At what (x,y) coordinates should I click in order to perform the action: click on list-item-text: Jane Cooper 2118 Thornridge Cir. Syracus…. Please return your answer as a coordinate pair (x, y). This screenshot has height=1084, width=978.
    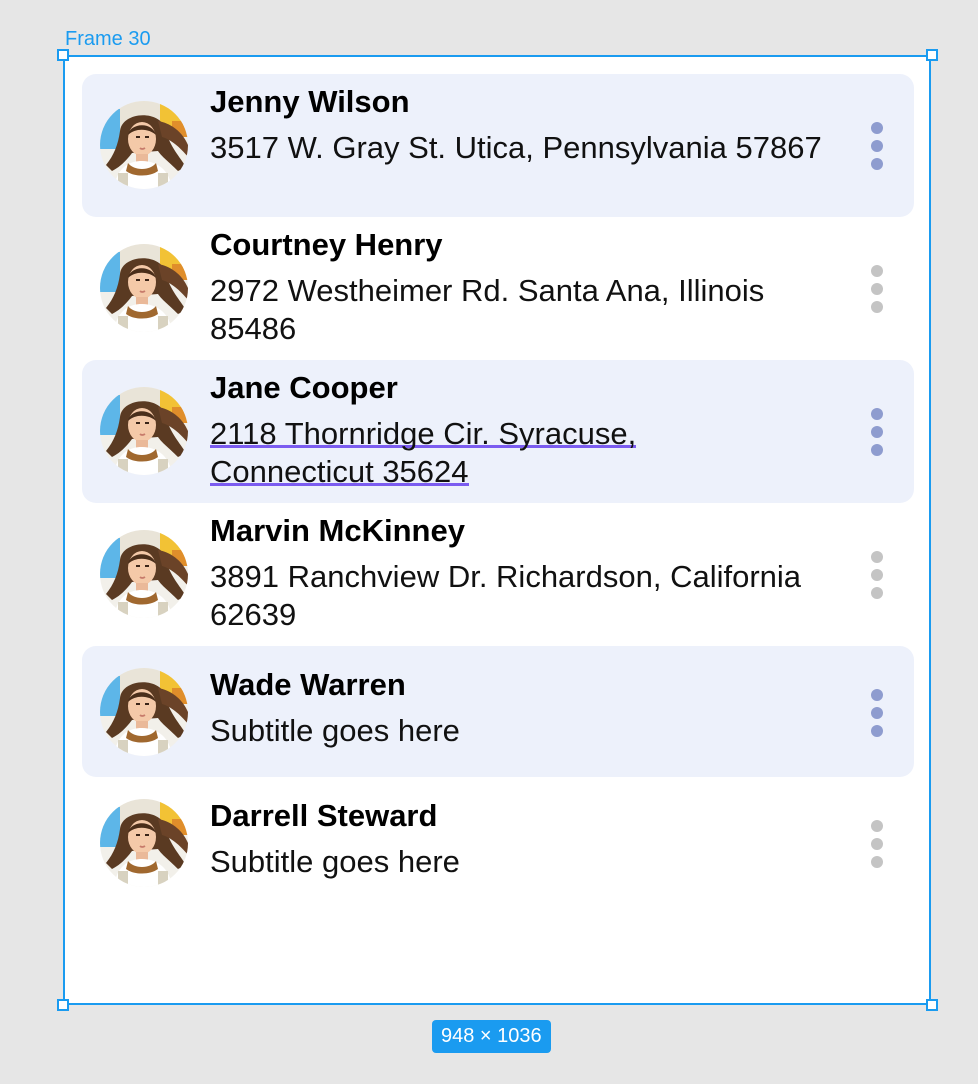
    Looking at the image, I should click on (520, 431).